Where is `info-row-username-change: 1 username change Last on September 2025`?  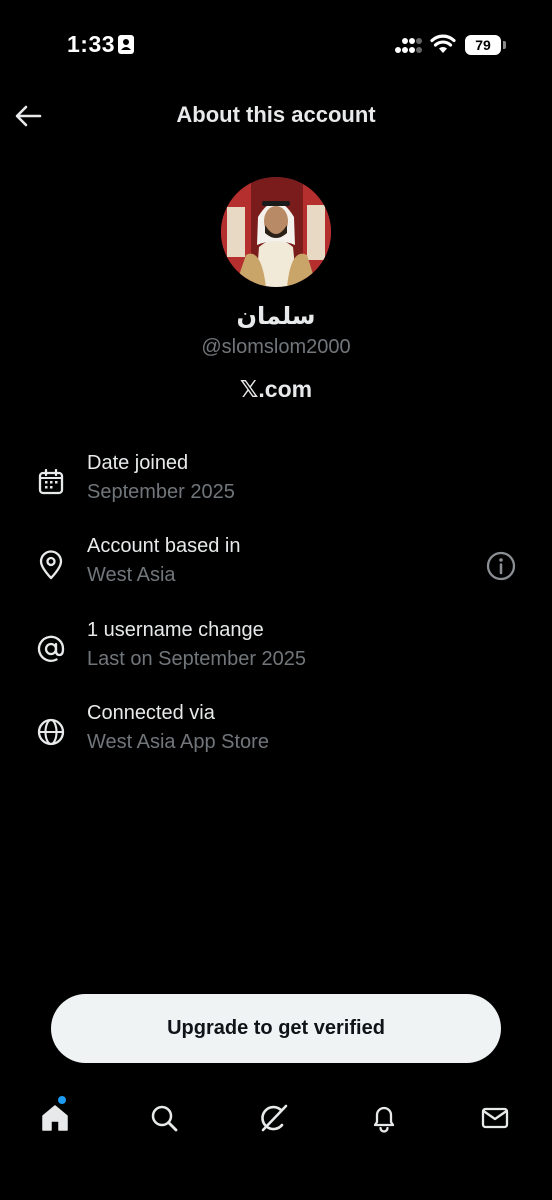 info-row-username-change: 1 username change Last on September 2025 is located at coordinates (276, 651).